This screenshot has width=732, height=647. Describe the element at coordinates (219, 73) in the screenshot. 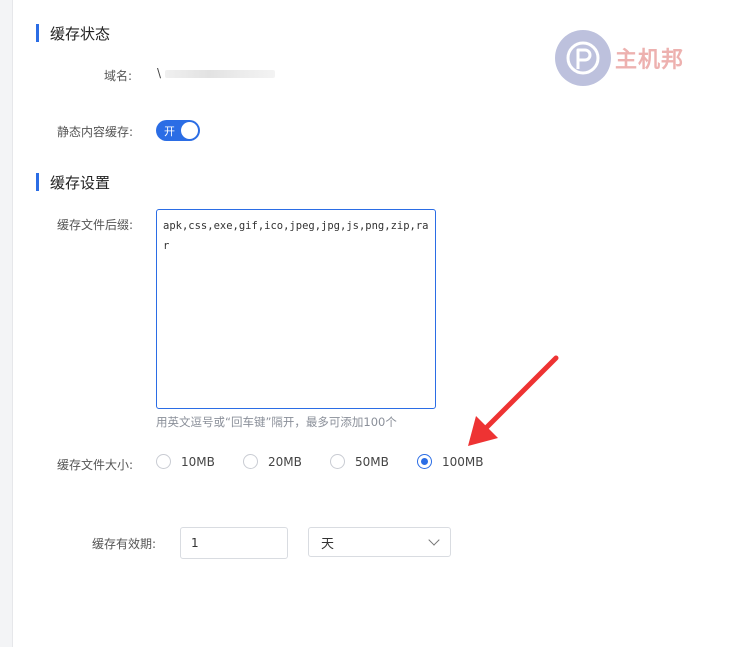

I see `domain-blur-mask` at that location.